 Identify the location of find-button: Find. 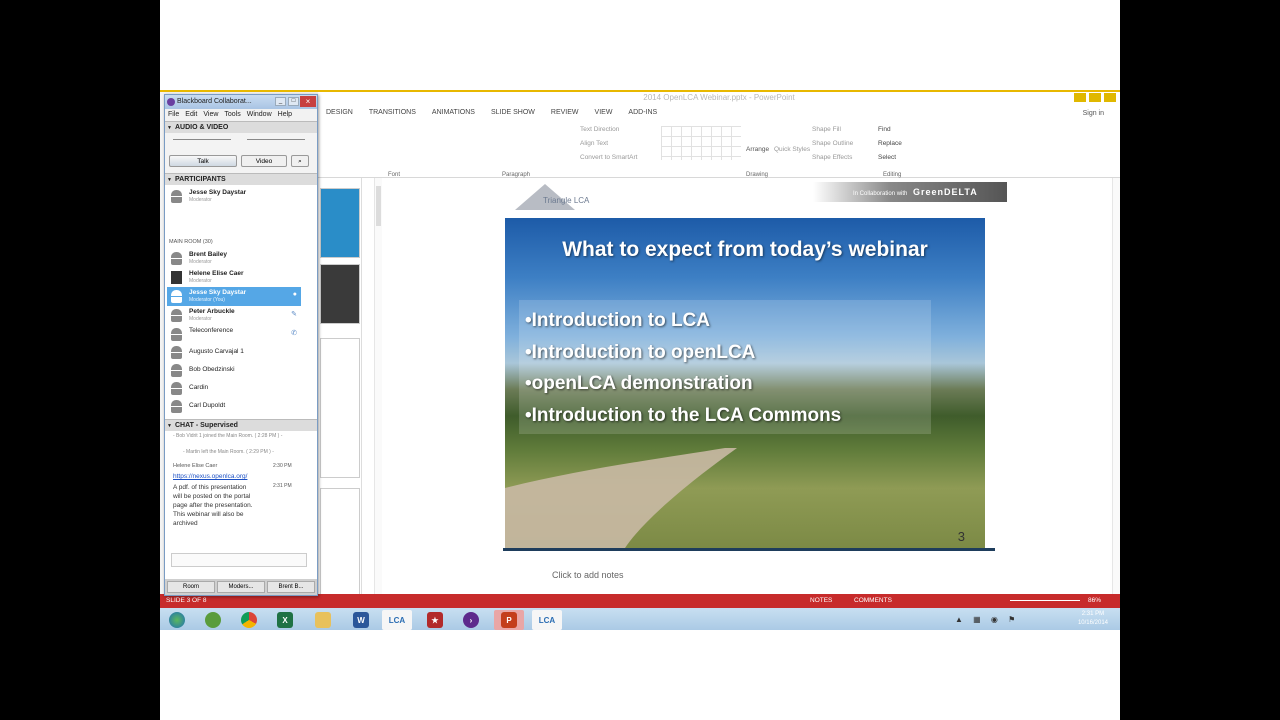
(884, 129).